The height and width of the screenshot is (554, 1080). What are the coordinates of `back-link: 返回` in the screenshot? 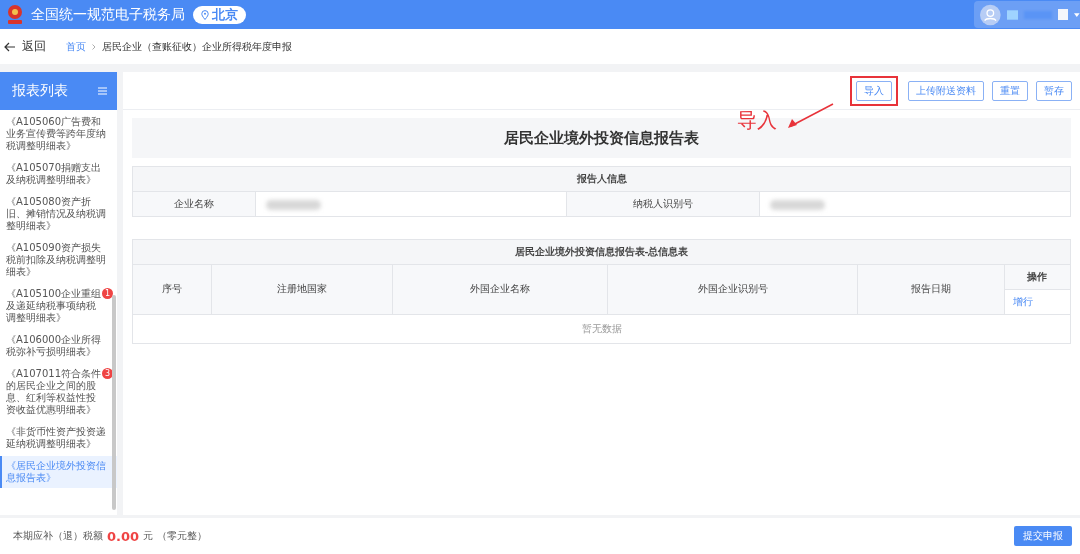 It's located at (25, 46).